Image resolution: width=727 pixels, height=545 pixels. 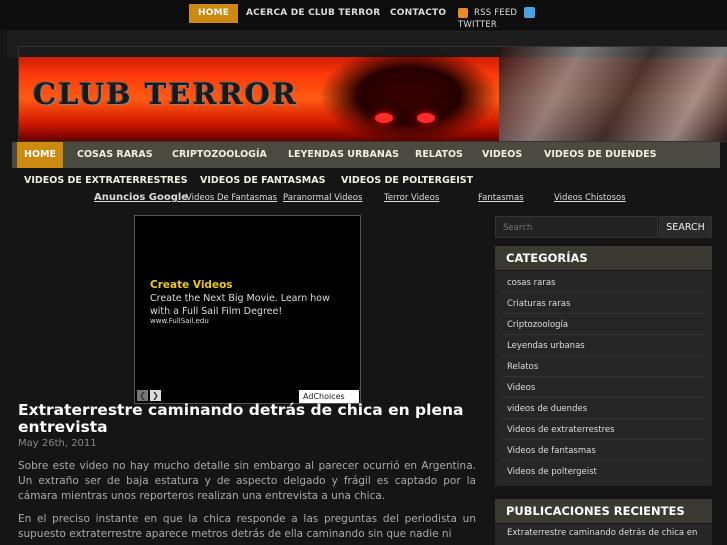 What do you see at coordinates (439, 155) in the screenshot?
I see `main-nav-relatos: RELATOS` at bounding box center [439, 155].